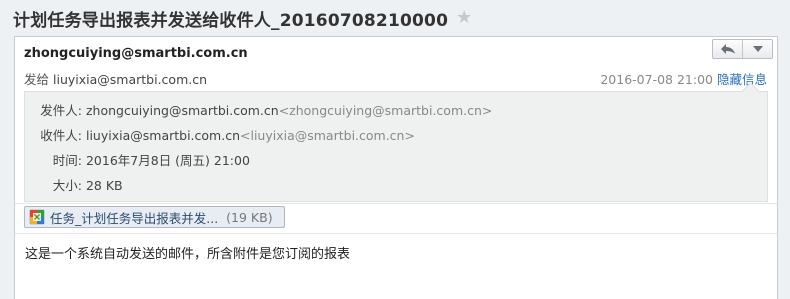 The height and width of the screenshot is (299, 790). Describe the element at coordinates (61, 135) in the screenshot. I see `to-detail-label: 收件人:` at that location.